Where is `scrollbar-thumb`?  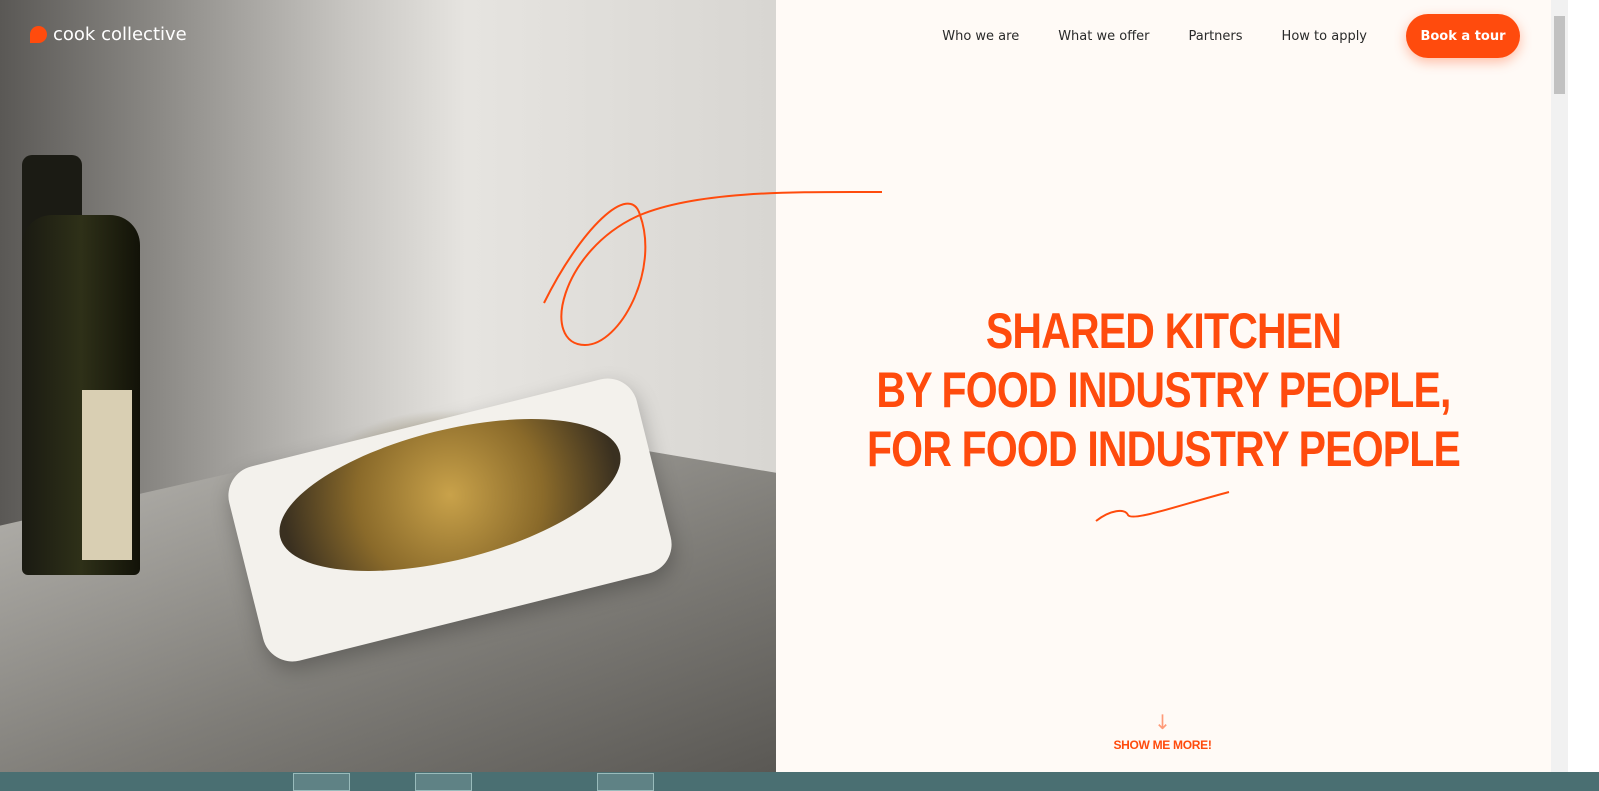
scrollbar-thumb is located at coordinates (1559, 55).